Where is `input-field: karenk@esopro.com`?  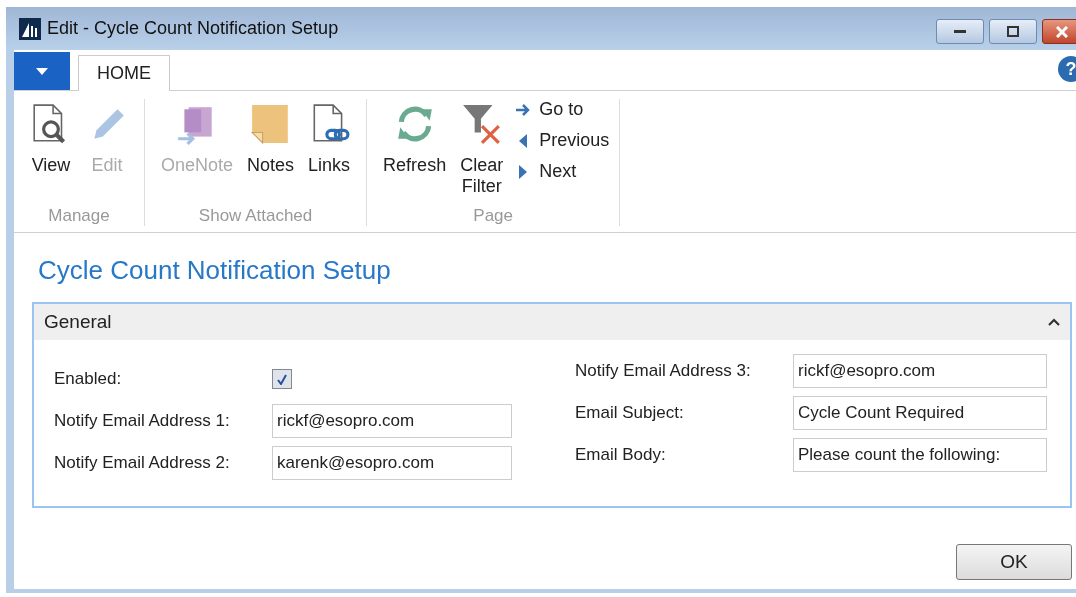
input-field: karenk@esopro.com is located at coordinates (392, 463).